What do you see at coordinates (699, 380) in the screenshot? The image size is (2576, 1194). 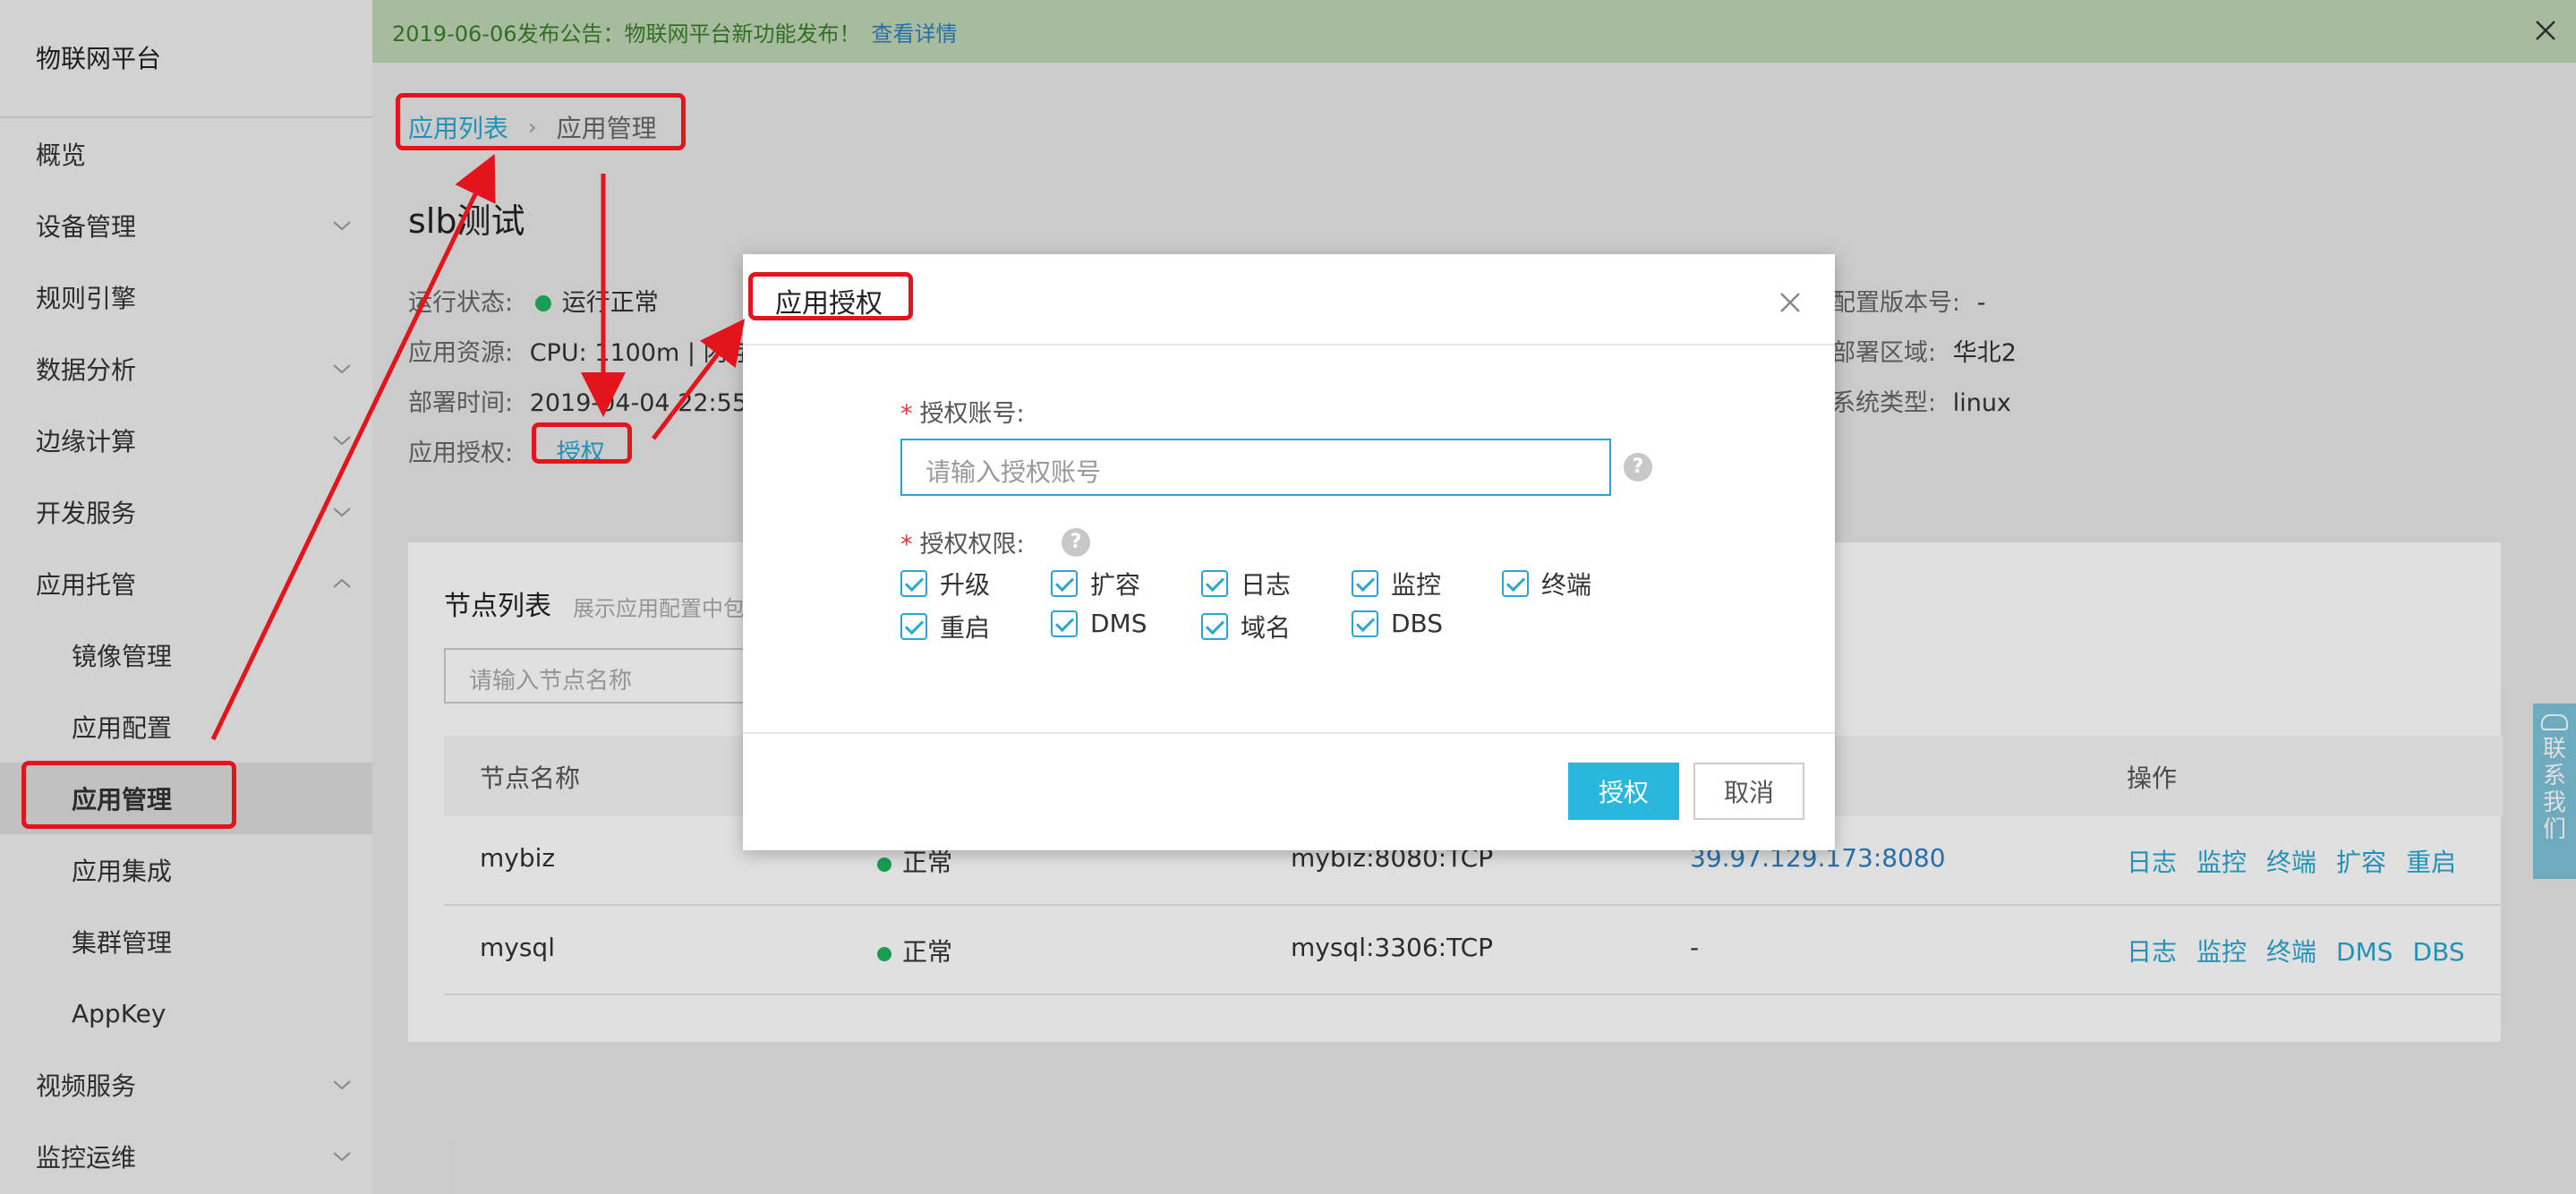 I see `annotation-arrow-to-dialog` at bounding box center [699, 380].